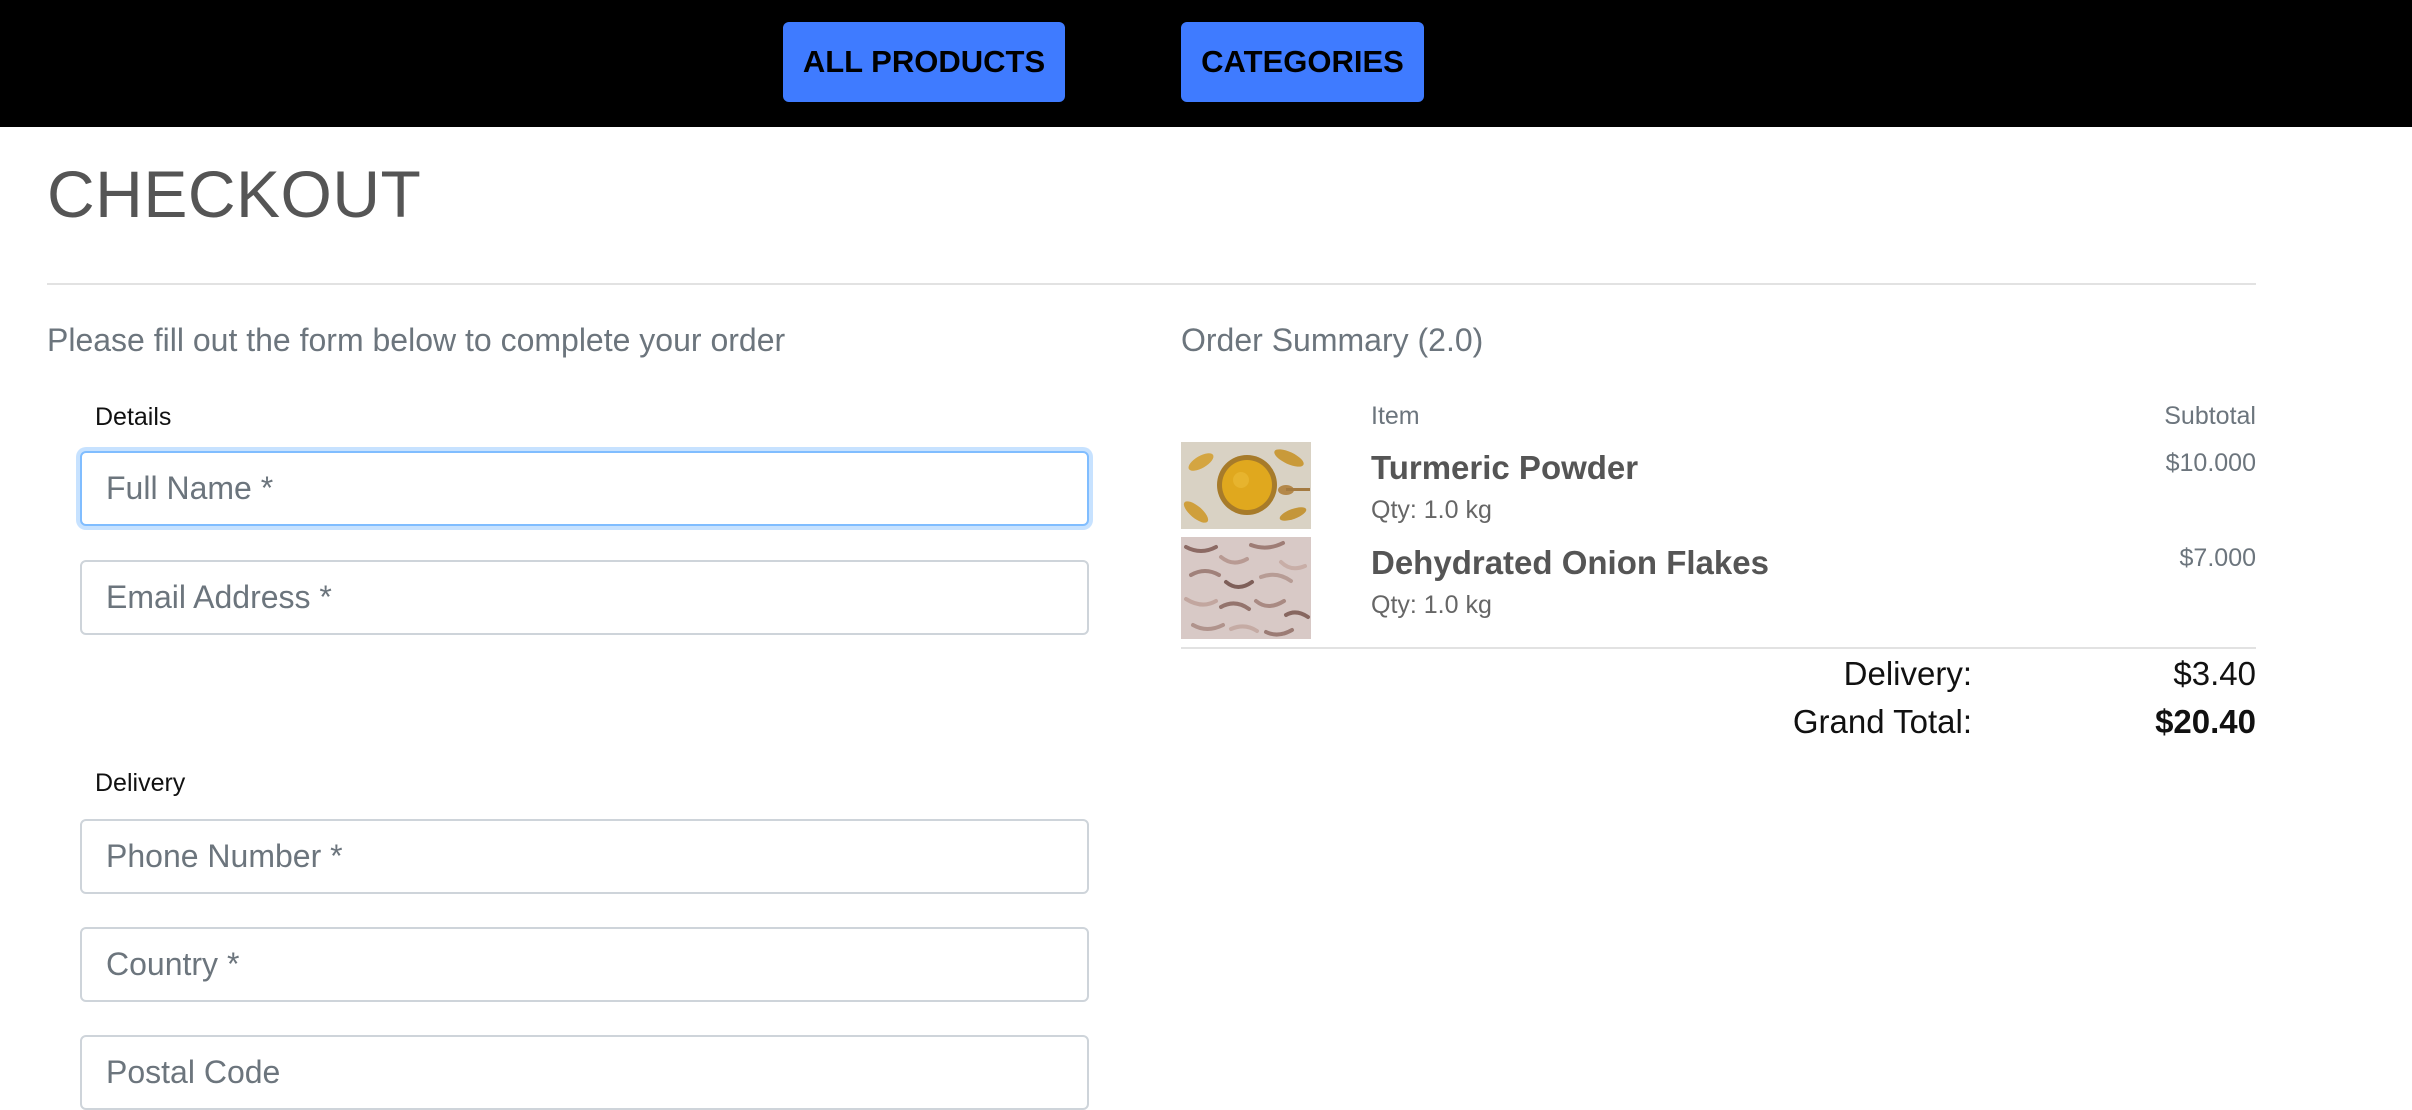 Image resolution: width=2412 pixels, height=1110 pixels. I want to click on item-subtotal: $7.000, so click(2217, 558).